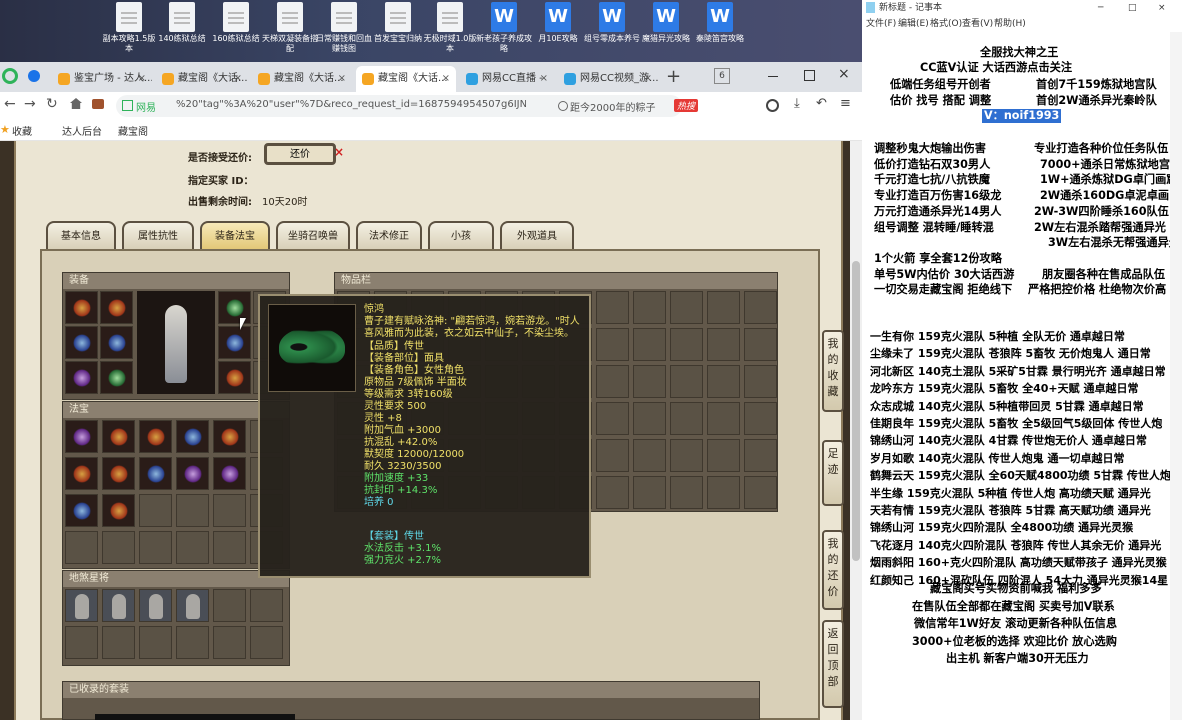 This screenshot has width=1182, height=720. Describe the element at coordinates (133, 130) in the screenshot. I see `bookmark-item-cangbaoge: 藏宝阁` at that location.